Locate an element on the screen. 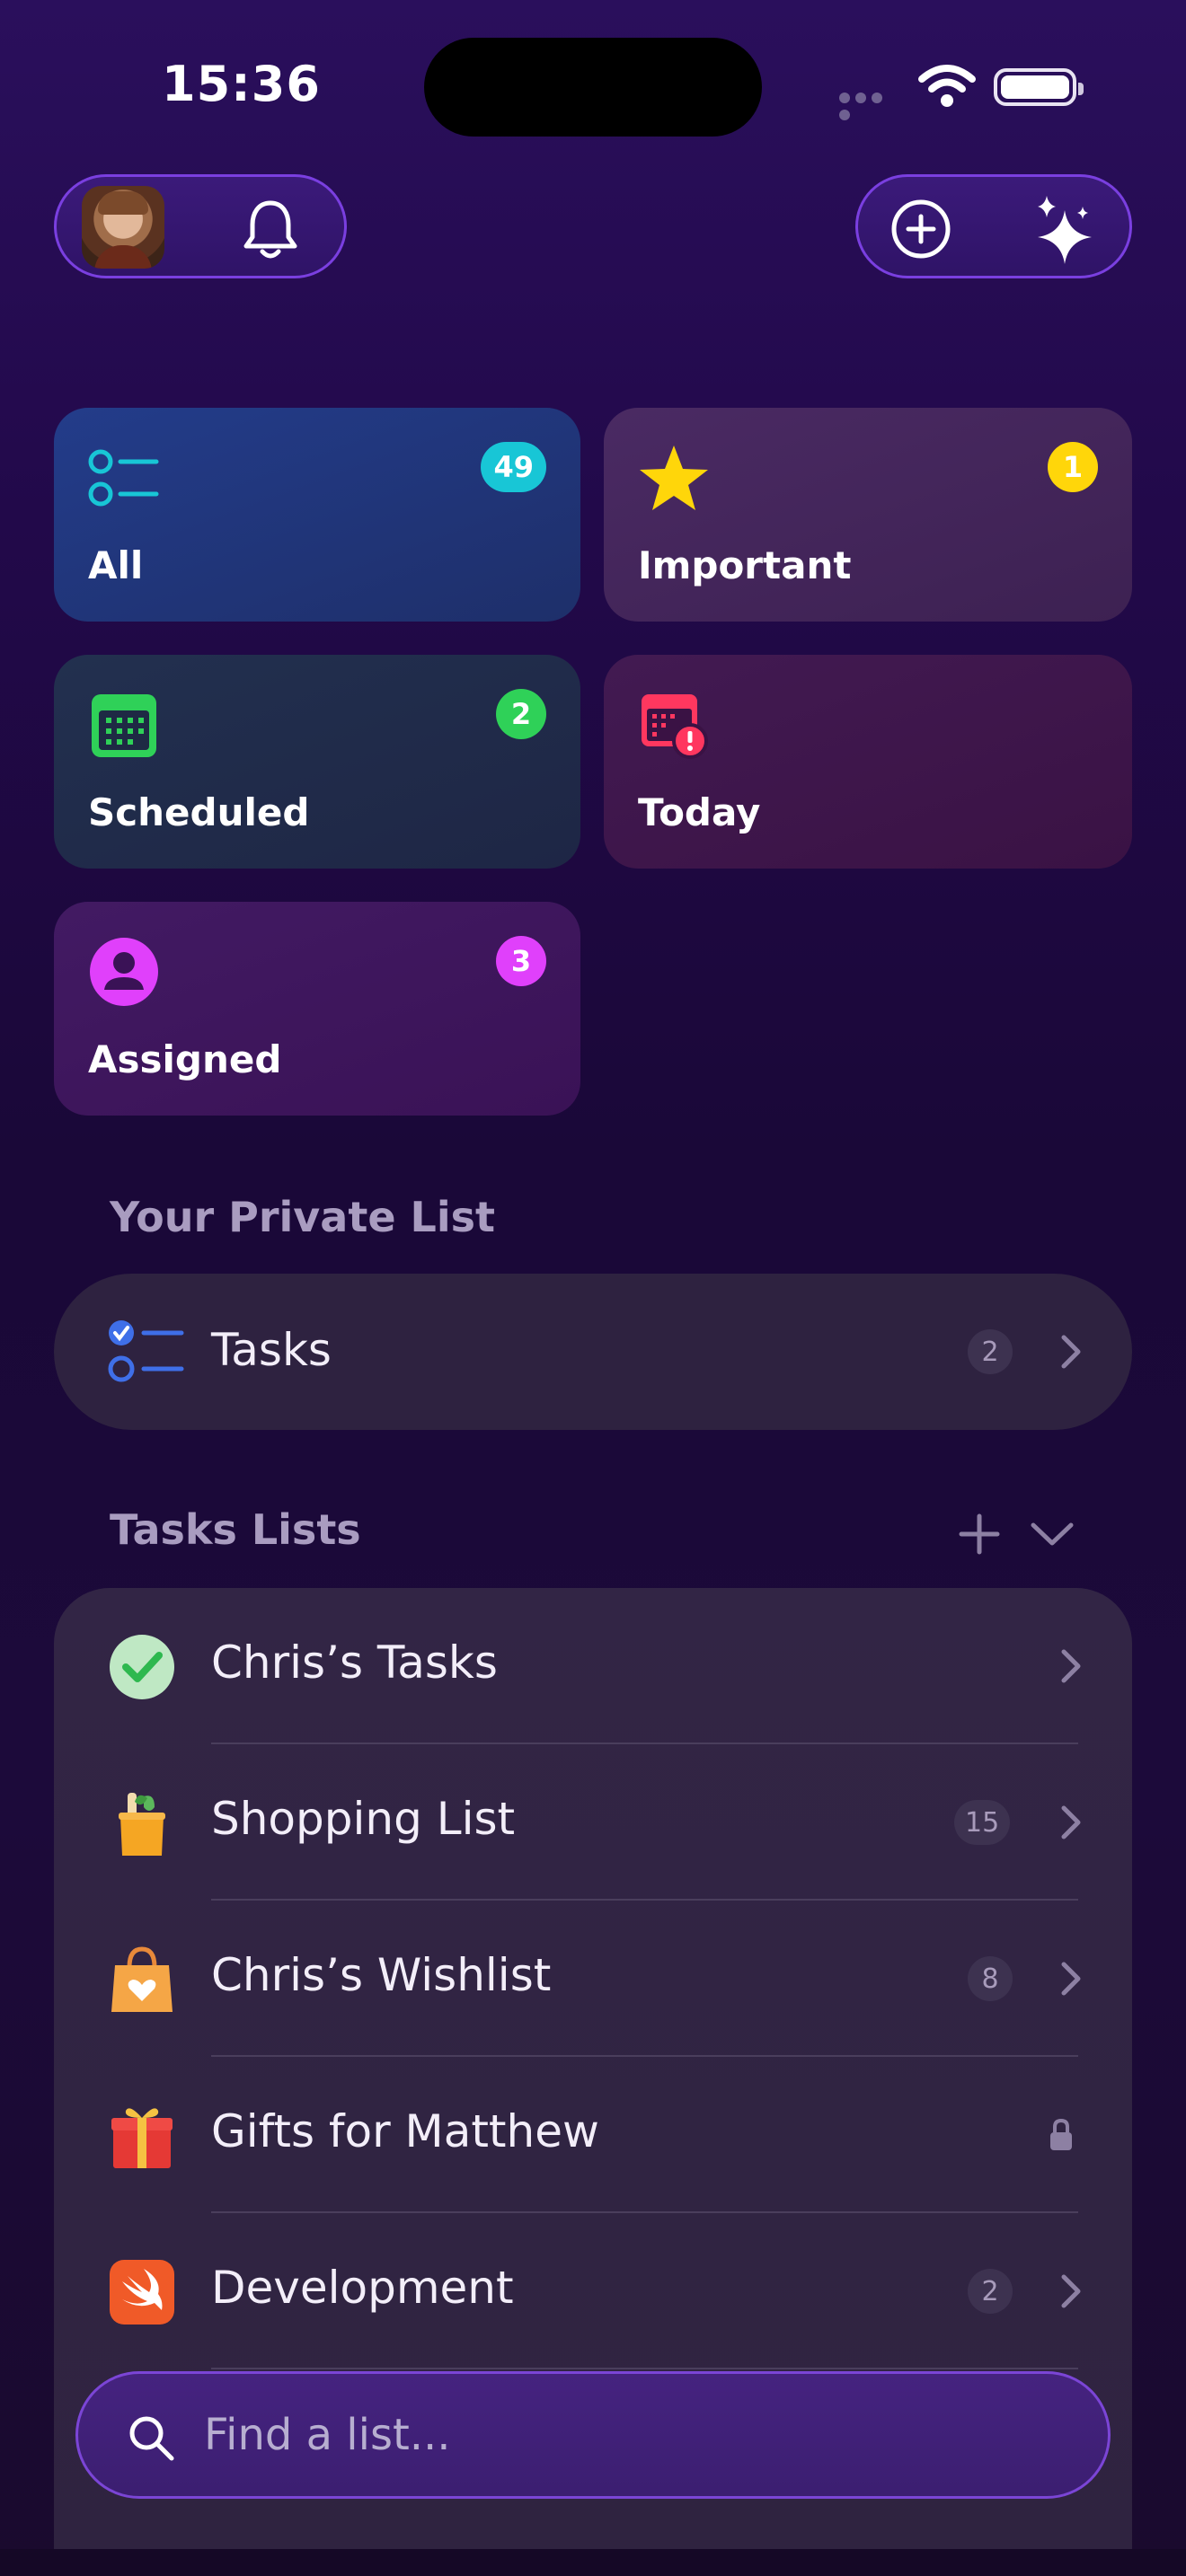 This screenshot has height=2576, width=1186. private-list-tasks: Tasks 2 is located at coordinates (593, 1352).